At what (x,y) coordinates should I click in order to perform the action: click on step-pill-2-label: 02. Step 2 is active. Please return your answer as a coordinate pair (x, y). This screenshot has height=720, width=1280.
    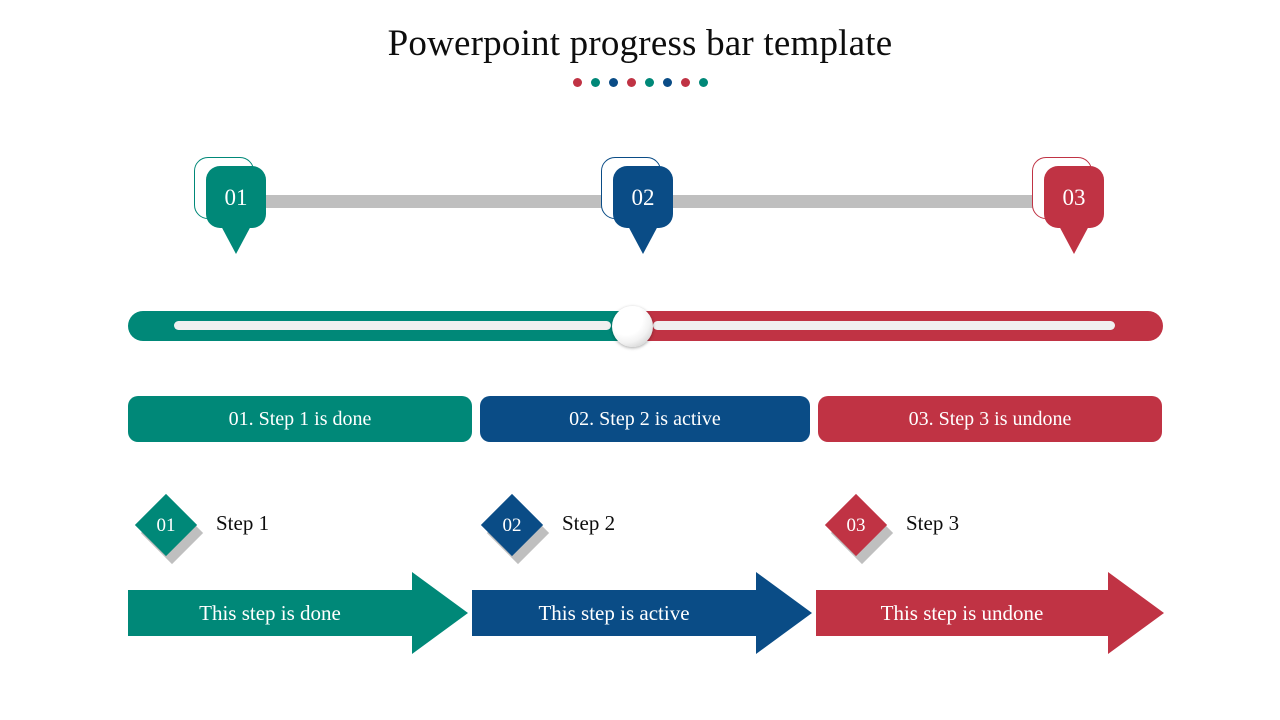
    Looking at the image, I should click on (645, 418).